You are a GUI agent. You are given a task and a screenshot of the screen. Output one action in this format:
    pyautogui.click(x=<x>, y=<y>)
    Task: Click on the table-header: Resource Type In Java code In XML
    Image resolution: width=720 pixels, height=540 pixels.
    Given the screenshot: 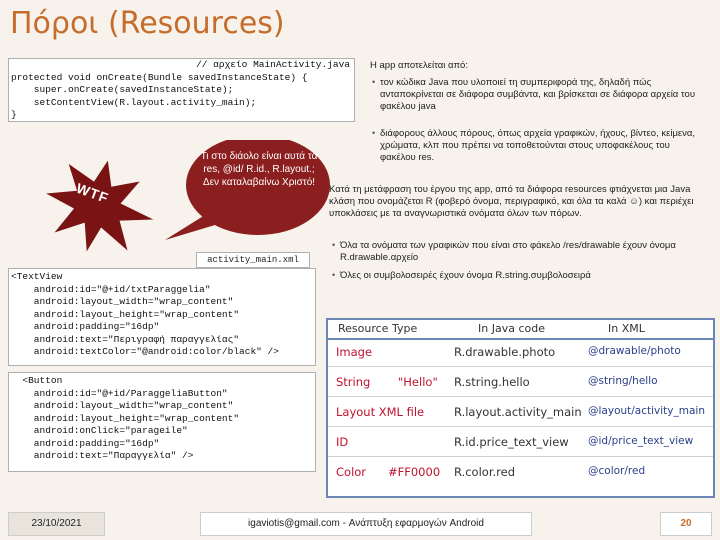 What is the action you would take?
    pyautogui.click(x=520, y=330)
    